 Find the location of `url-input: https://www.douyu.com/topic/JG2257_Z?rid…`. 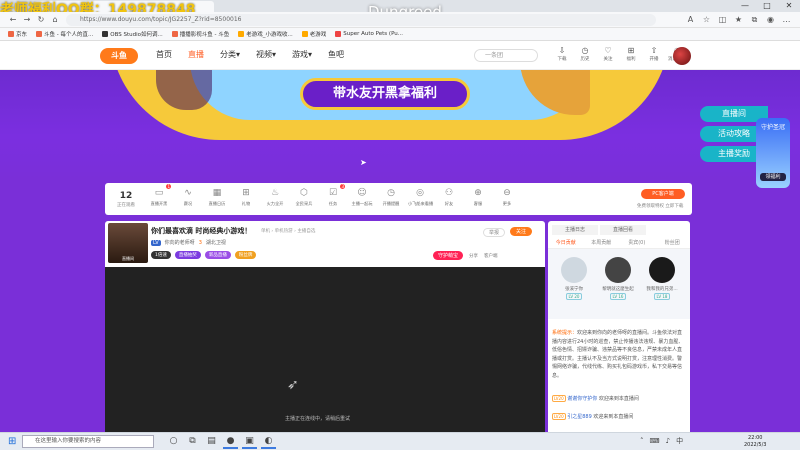

url-input: https://www.douyu.com/topic/JG2257_Z?rid… is located at coordinates (361, 20).